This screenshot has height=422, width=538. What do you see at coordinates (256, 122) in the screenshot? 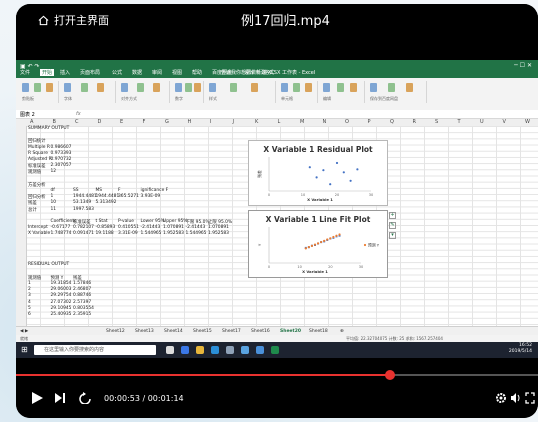
I see `column-header-K: K` at bounding box center [256, 122].